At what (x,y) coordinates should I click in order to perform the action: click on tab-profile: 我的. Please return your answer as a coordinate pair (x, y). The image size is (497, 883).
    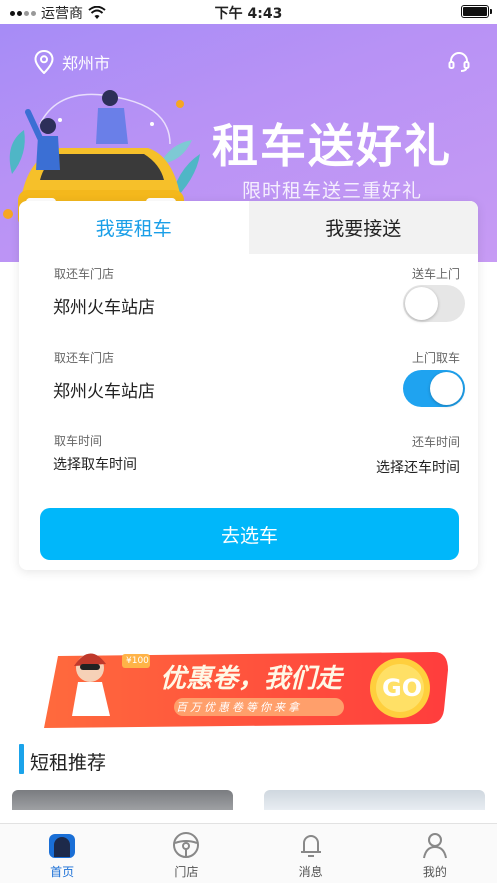
    Looking at the image, I should click on (435, 853).